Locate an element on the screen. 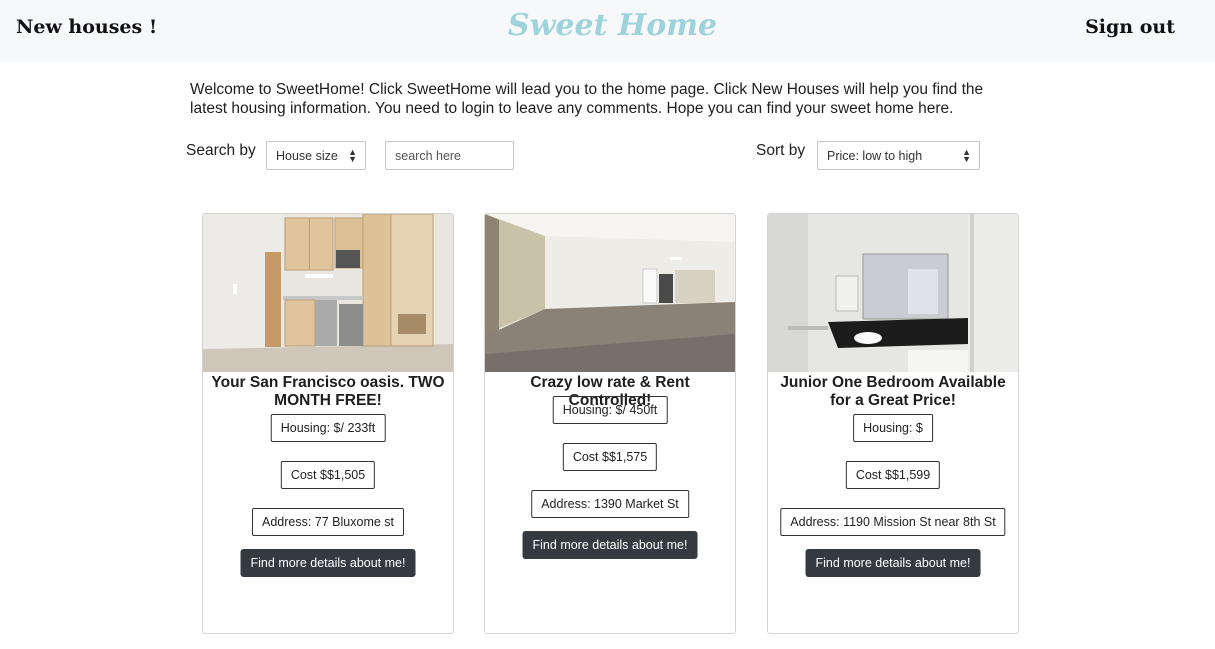 The width and height of the screenshot is (1215, 649). address-box: Address: 1390 Market St is located at coordinates (610, 504).